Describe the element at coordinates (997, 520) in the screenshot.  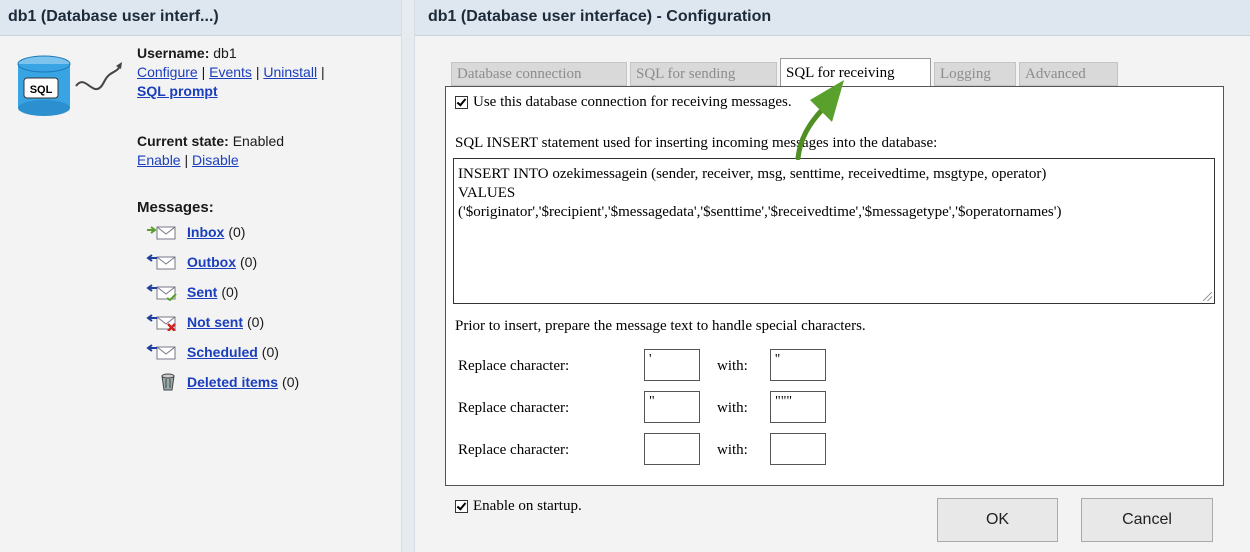
I see `ok-button: OK` at that location.